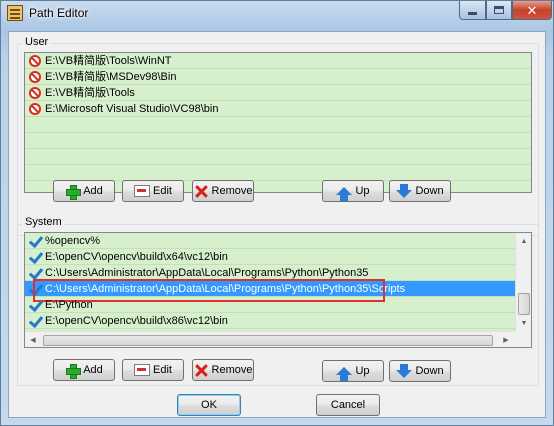 Image resolution: width=554 pixels, height=426 pixels. I want to click on cancel-button: Cancel, so click(348, 405).